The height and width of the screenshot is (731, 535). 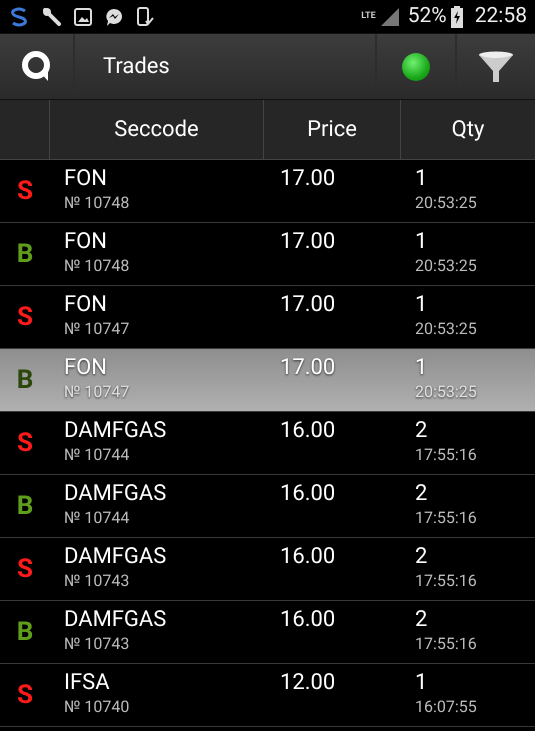 I want to click on column-header: Seccode, so click(x=156, y=130).